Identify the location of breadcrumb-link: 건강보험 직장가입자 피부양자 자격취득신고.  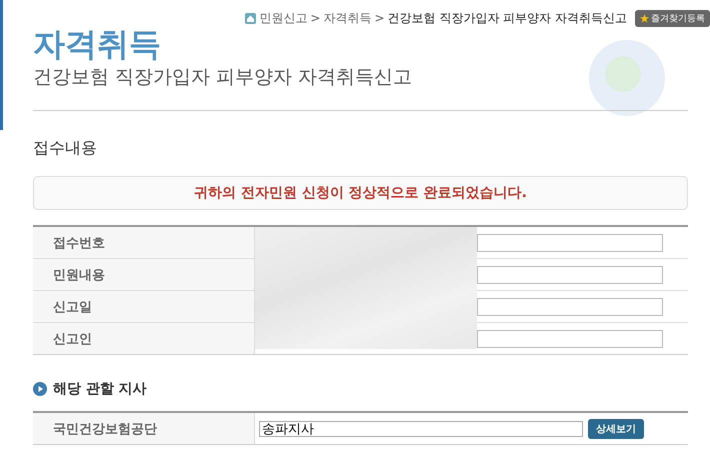
(507, 18).